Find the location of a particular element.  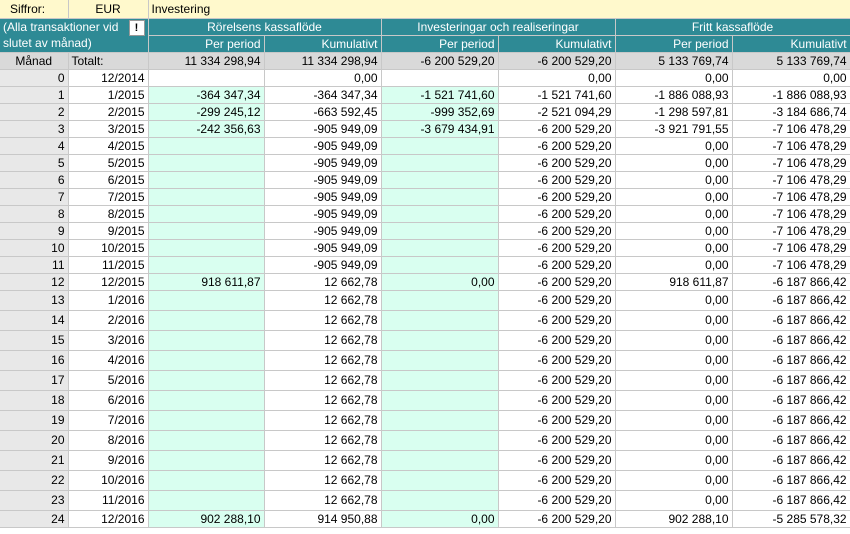

input-cell: 902 288,10 is located at coordinates (206, 519).